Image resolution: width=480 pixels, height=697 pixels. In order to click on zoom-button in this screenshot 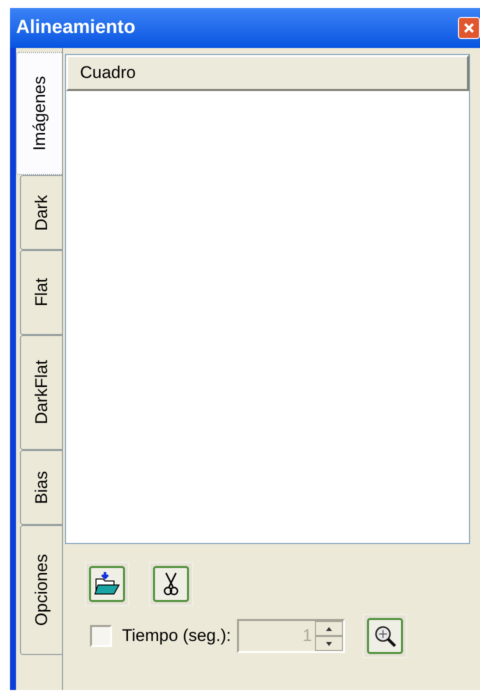, I will do `click(384, 636)`.